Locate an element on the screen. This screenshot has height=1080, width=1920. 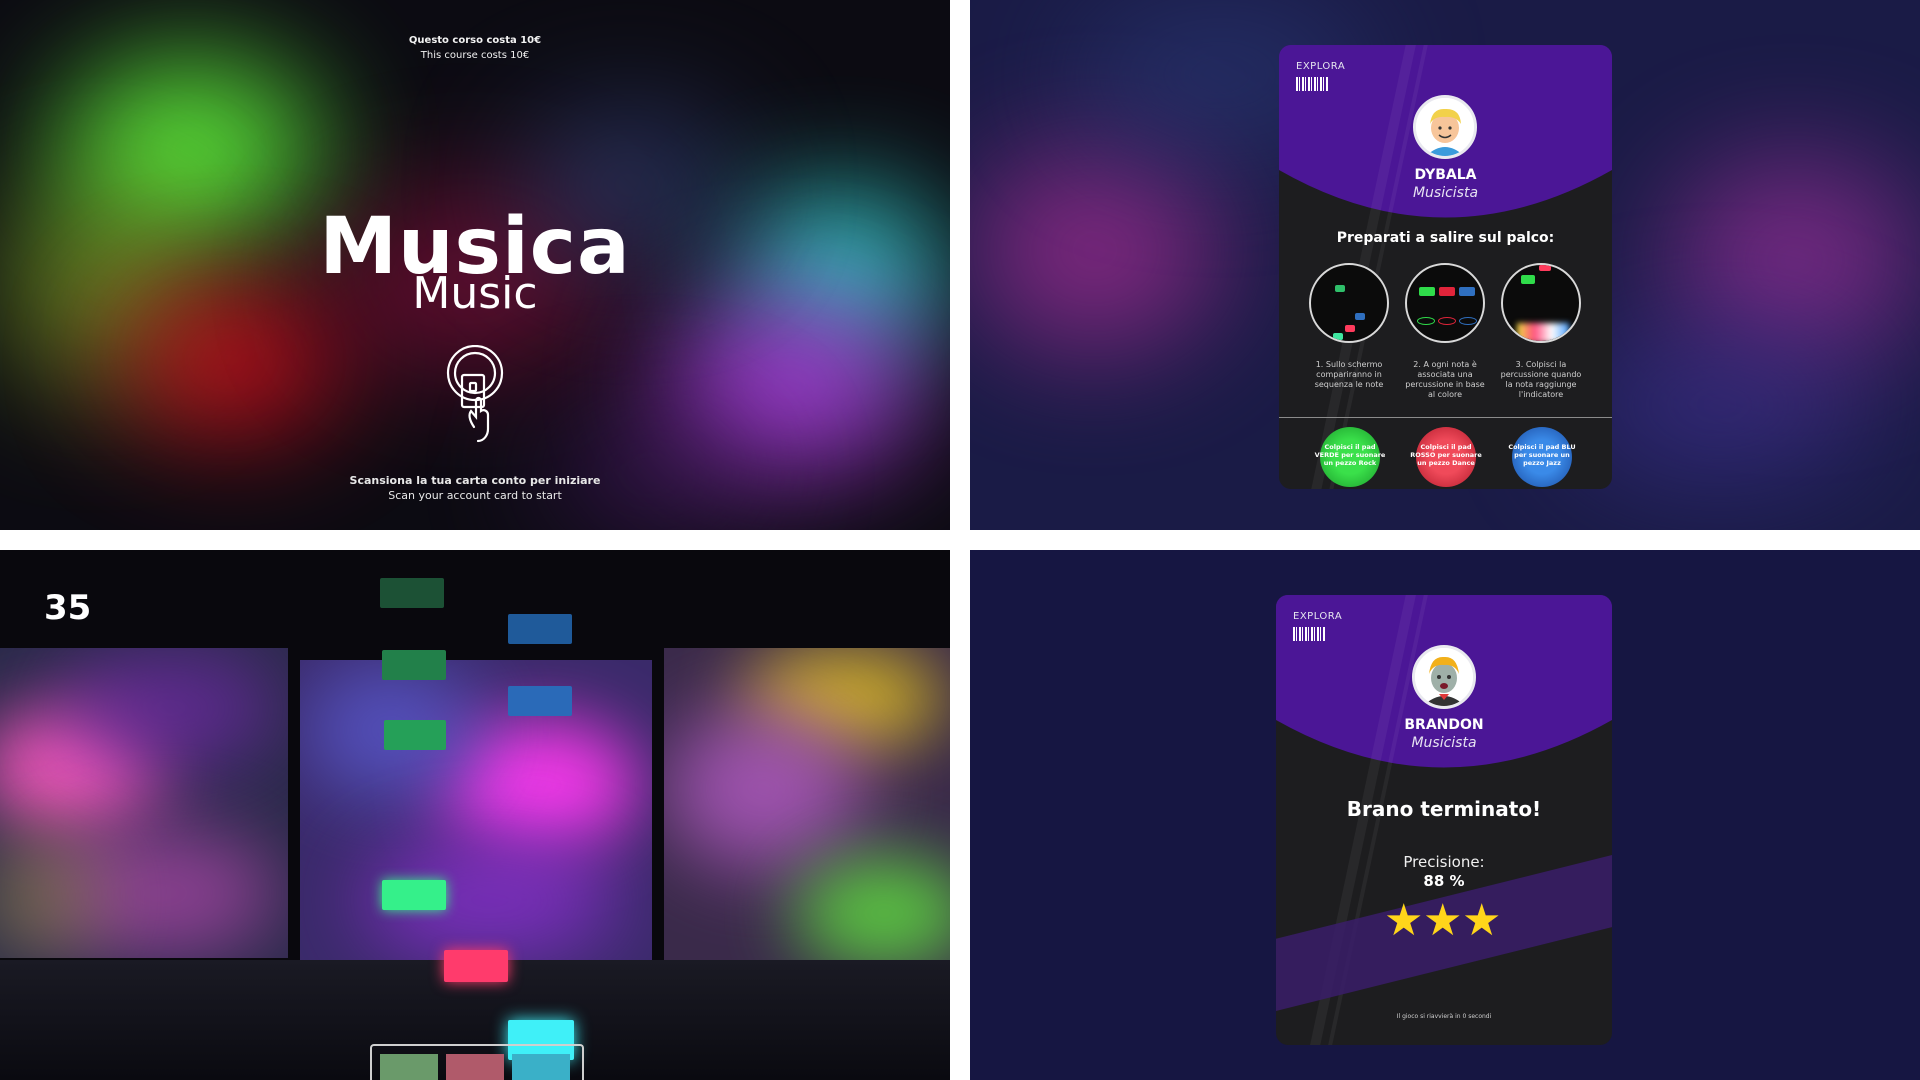
scan-instruction-en: Scan your account card to start is located at coordinates (475, 495).